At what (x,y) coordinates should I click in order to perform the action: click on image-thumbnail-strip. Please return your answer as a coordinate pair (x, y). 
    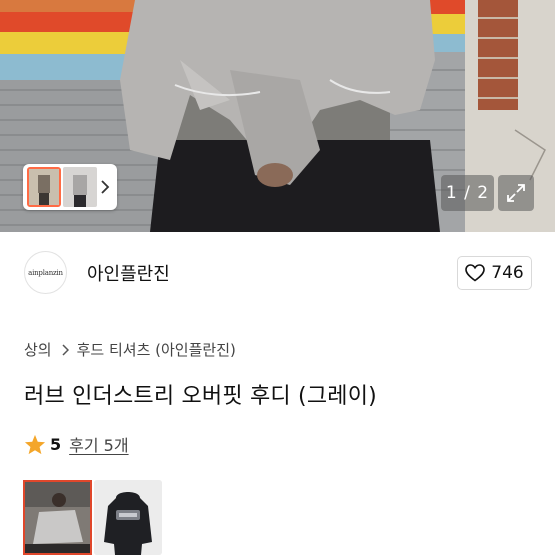
    Looking at the image, I should click on (70, 187).